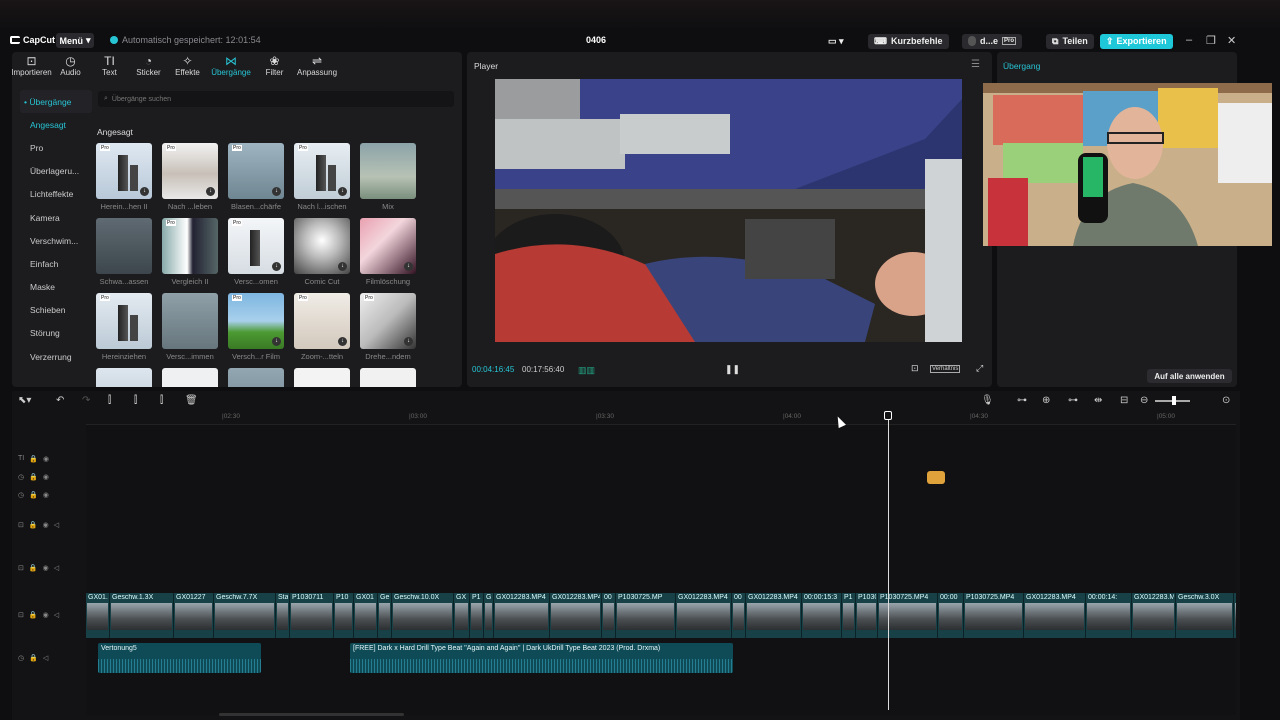 This screenshot has width=1280, height=720. What do you see at coordinates (56, 263) in the screenshot?
I see `category-item: Einfach` at bounding box center [56, 263].